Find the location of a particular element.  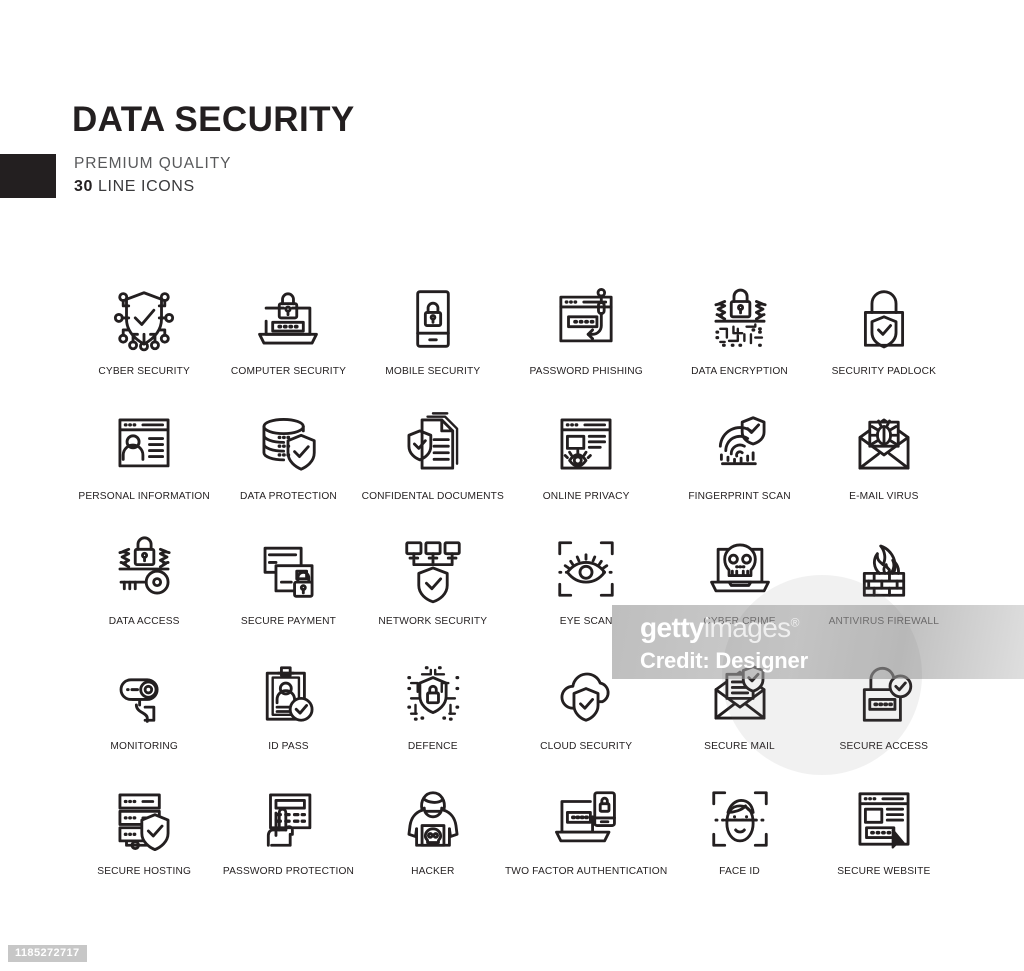

icon-label: SECURITY PADLOCK is located at coordinates (884, 371).